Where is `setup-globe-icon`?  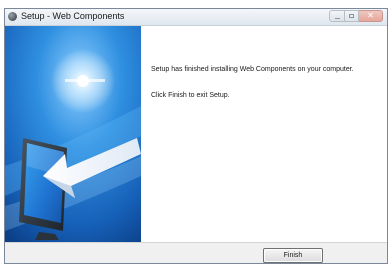 setup-globe-icon is located at coordinates (12, 16).